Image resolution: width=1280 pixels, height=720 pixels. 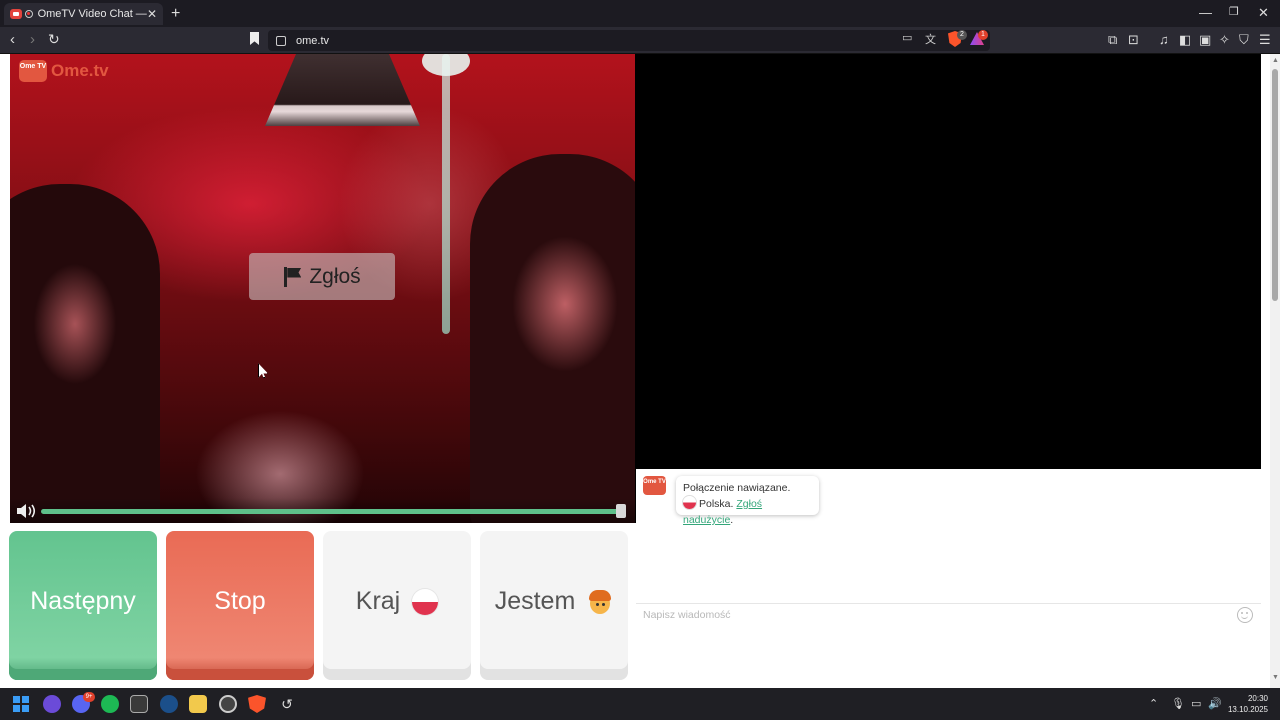 What do you see at coordinates (110, 704) in the screenshot?
I see `spotify-icon` at bounding box center [110, 704].